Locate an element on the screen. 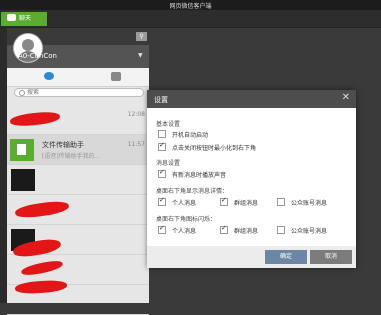 Image resolution: width=381 pixels, height=315 pixels. chat-bubble-icon is located at coordinates (11, 17).